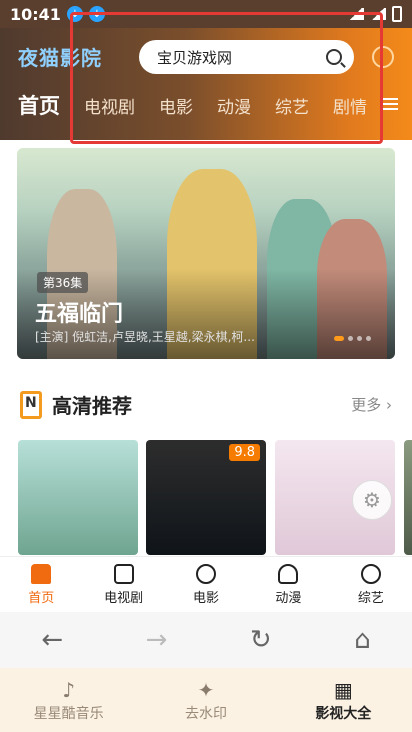  What do you see at coordinates (41, 573) in the screenshot?
I see `home-icon` at bounding box center [41, 573].